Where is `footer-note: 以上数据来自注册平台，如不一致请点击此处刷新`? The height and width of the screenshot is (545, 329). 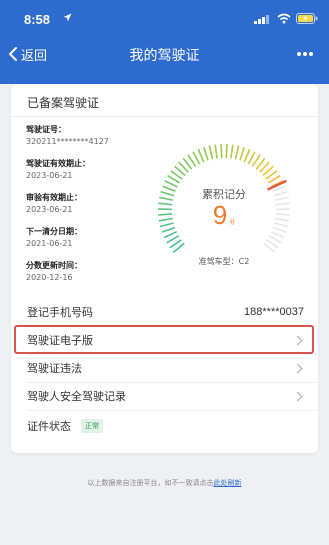
footer-note: 以上数据来自注册平台，如不一致请点击此处刷新 is located at coordinates (164, 483).